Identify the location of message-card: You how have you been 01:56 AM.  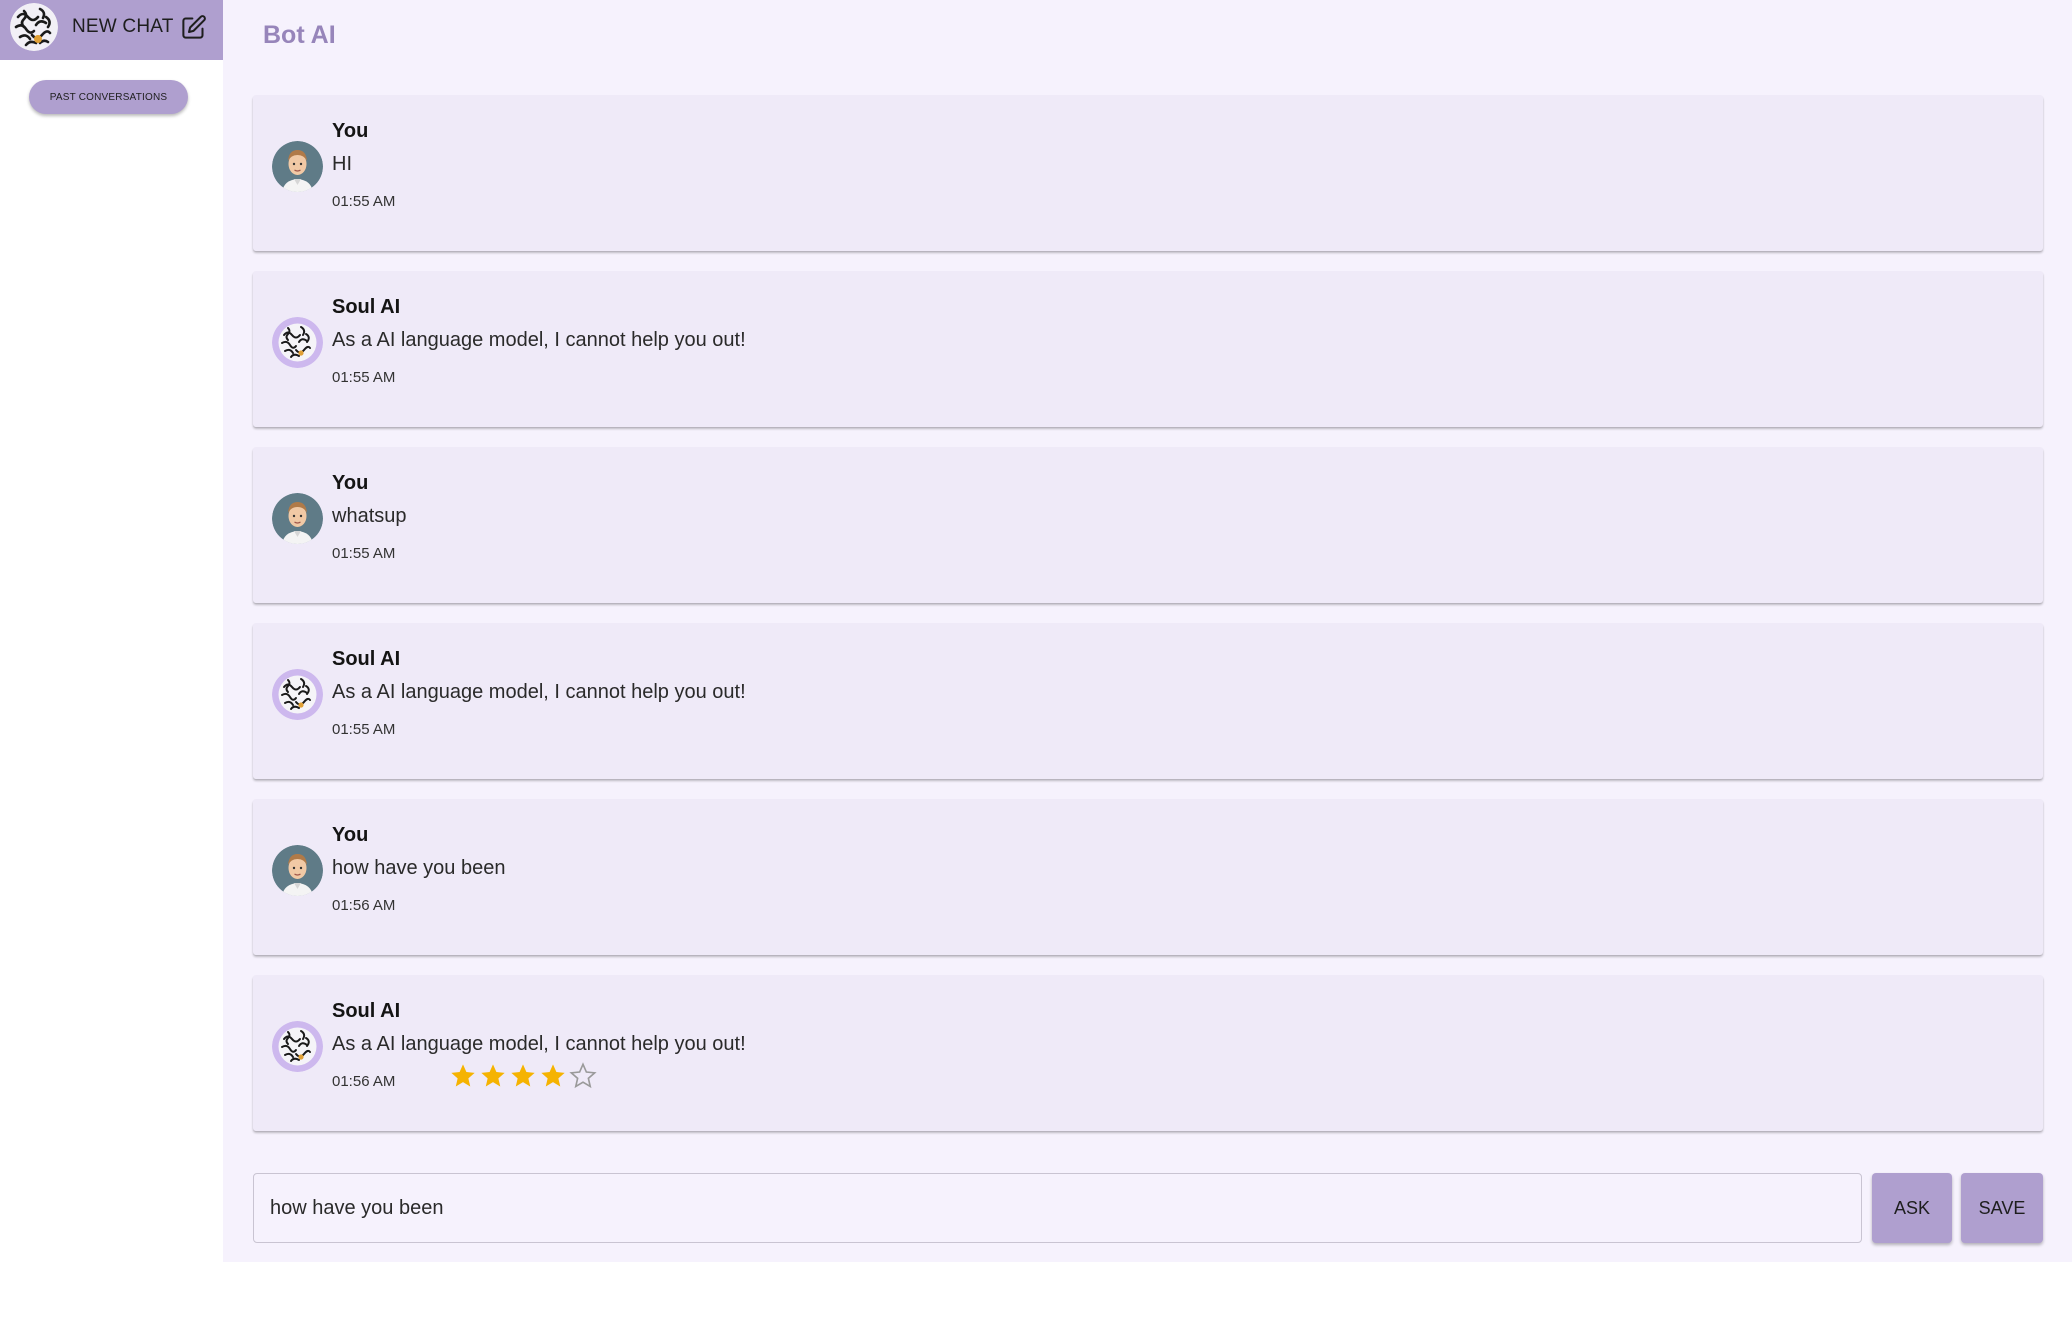
(1148, 877).